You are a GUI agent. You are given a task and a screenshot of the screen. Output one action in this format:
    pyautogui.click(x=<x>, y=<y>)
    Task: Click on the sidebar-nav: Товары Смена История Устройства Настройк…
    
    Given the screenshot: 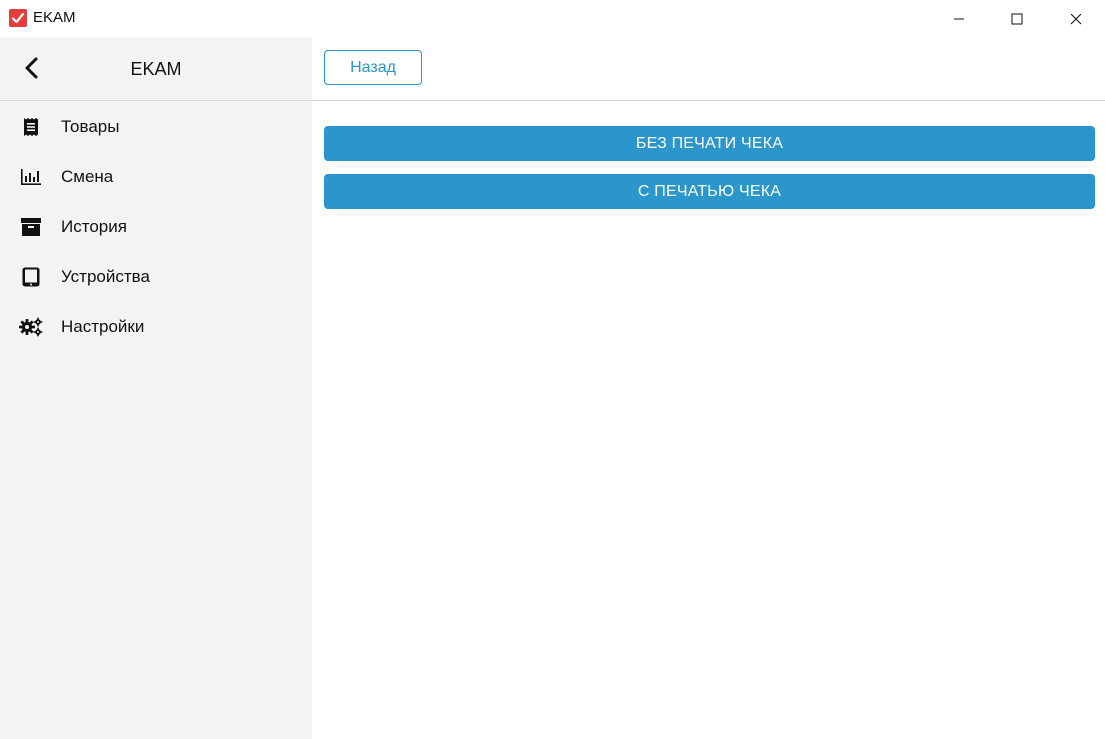 What is the action you would take?
    pyautogui.click(x=156, y=226)
    